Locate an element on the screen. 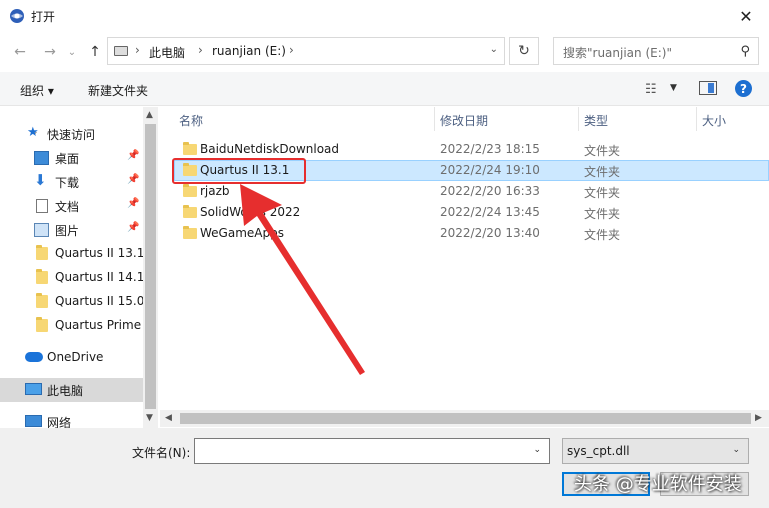  file-name: rjazb is located at coordinates (215, 191).